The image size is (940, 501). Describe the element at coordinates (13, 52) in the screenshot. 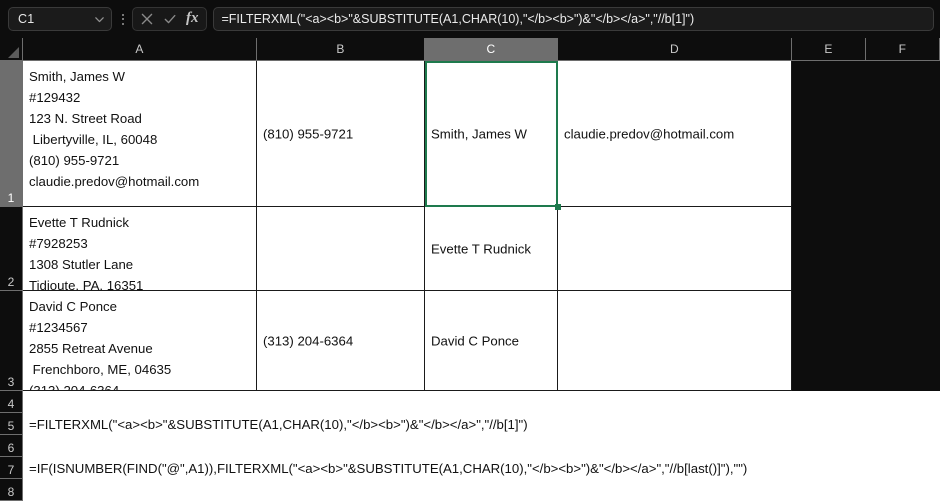

I see `select-all-triangle-icon` at that location.